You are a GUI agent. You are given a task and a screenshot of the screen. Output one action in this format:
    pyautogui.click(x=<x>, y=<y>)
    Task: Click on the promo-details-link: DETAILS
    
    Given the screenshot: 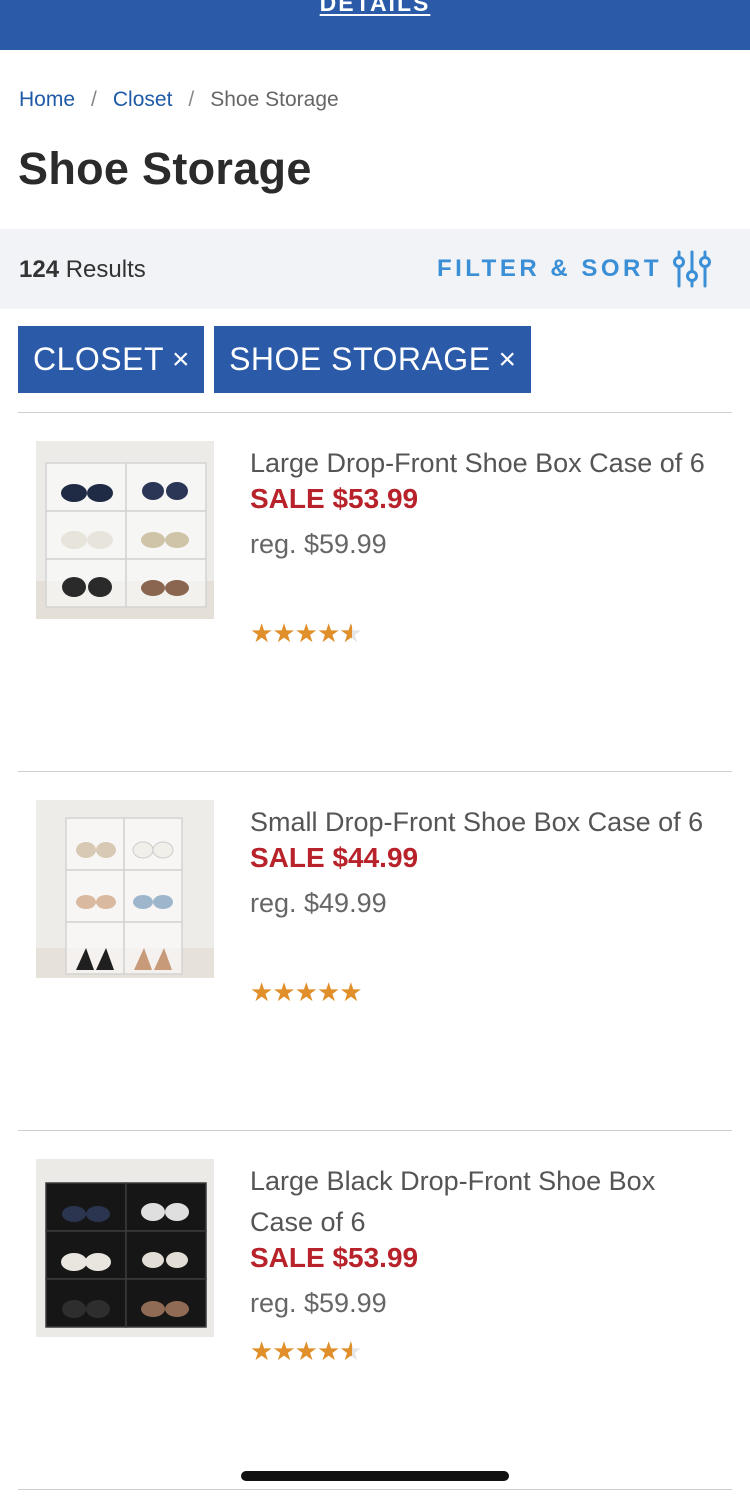 What is the action you would take?
    pyautogui.click(x=375, y=8)
    